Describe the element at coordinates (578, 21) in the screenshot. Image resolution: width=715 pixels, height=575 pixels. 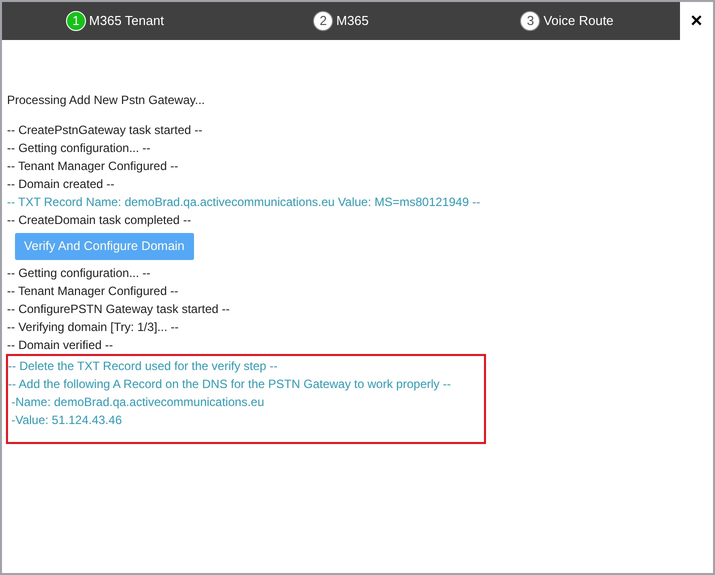
I see `step-label: Voice Route` at that location.